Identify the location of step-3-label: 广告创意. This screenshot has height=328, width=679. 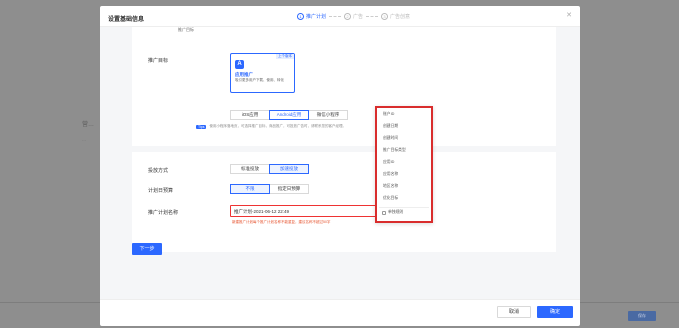
(400, 17).